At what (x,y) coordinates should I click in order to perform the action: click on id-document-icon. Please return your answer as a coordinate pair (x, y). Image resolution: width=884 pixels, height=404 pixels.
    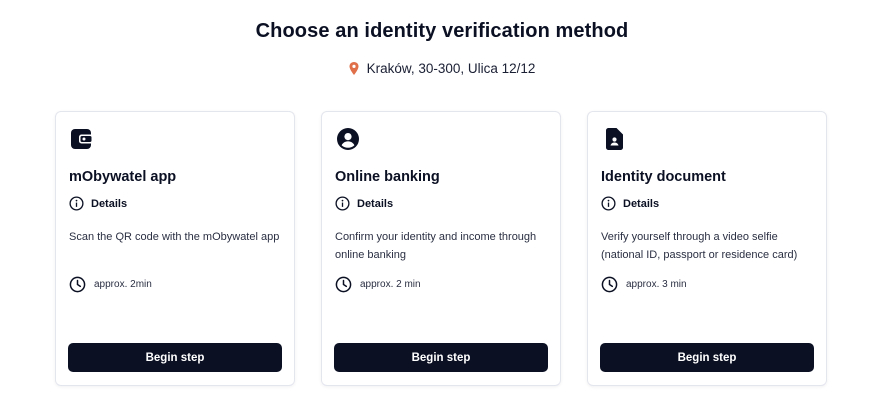
    Looking at the image, I should click on (614, 139).